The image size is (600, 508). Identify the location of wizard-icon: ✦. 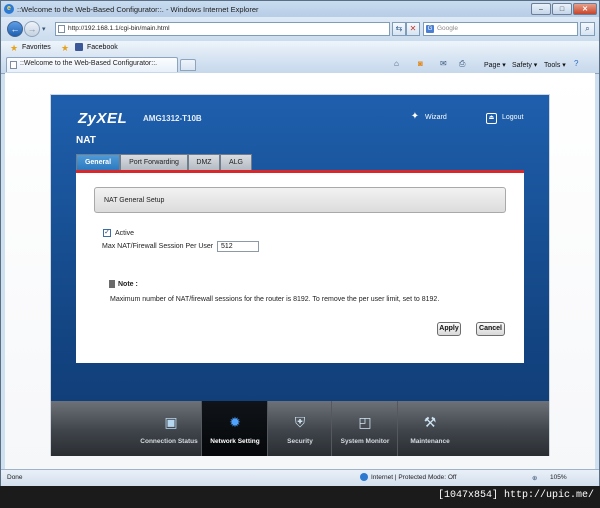
(415, 117).